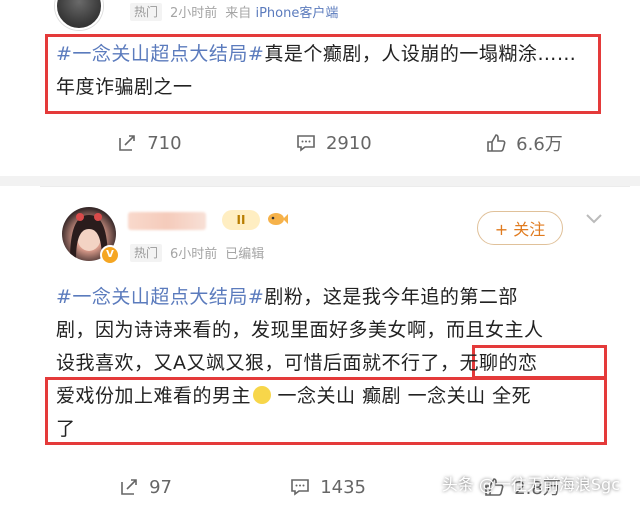 Image resolution: width=640 pixels, height=511 pixels. What do you see at coordinates (110, 255) in the screenshot?
I see `verified-badge-icon: V` at bounding box center [110, 255].